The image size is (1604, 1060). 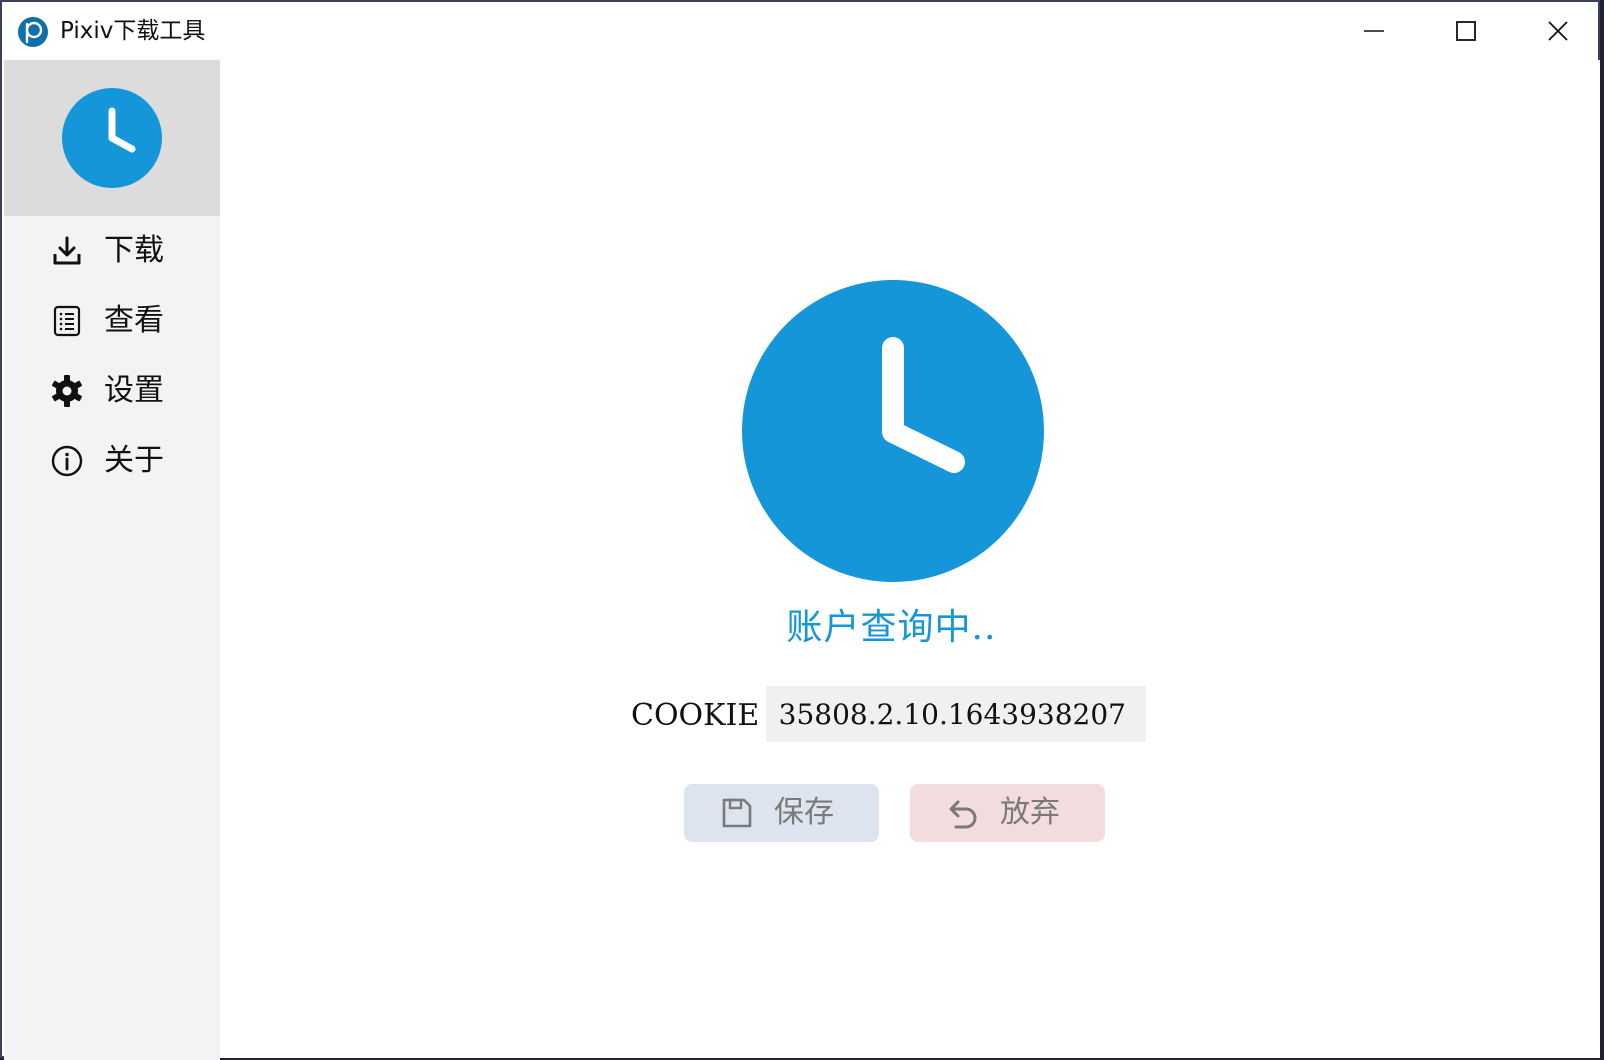 What do you see at coordinates (800, 31) in the screenshot?
I see `title-bar: Pixiv下载工具` at bounding box center [800, 31].